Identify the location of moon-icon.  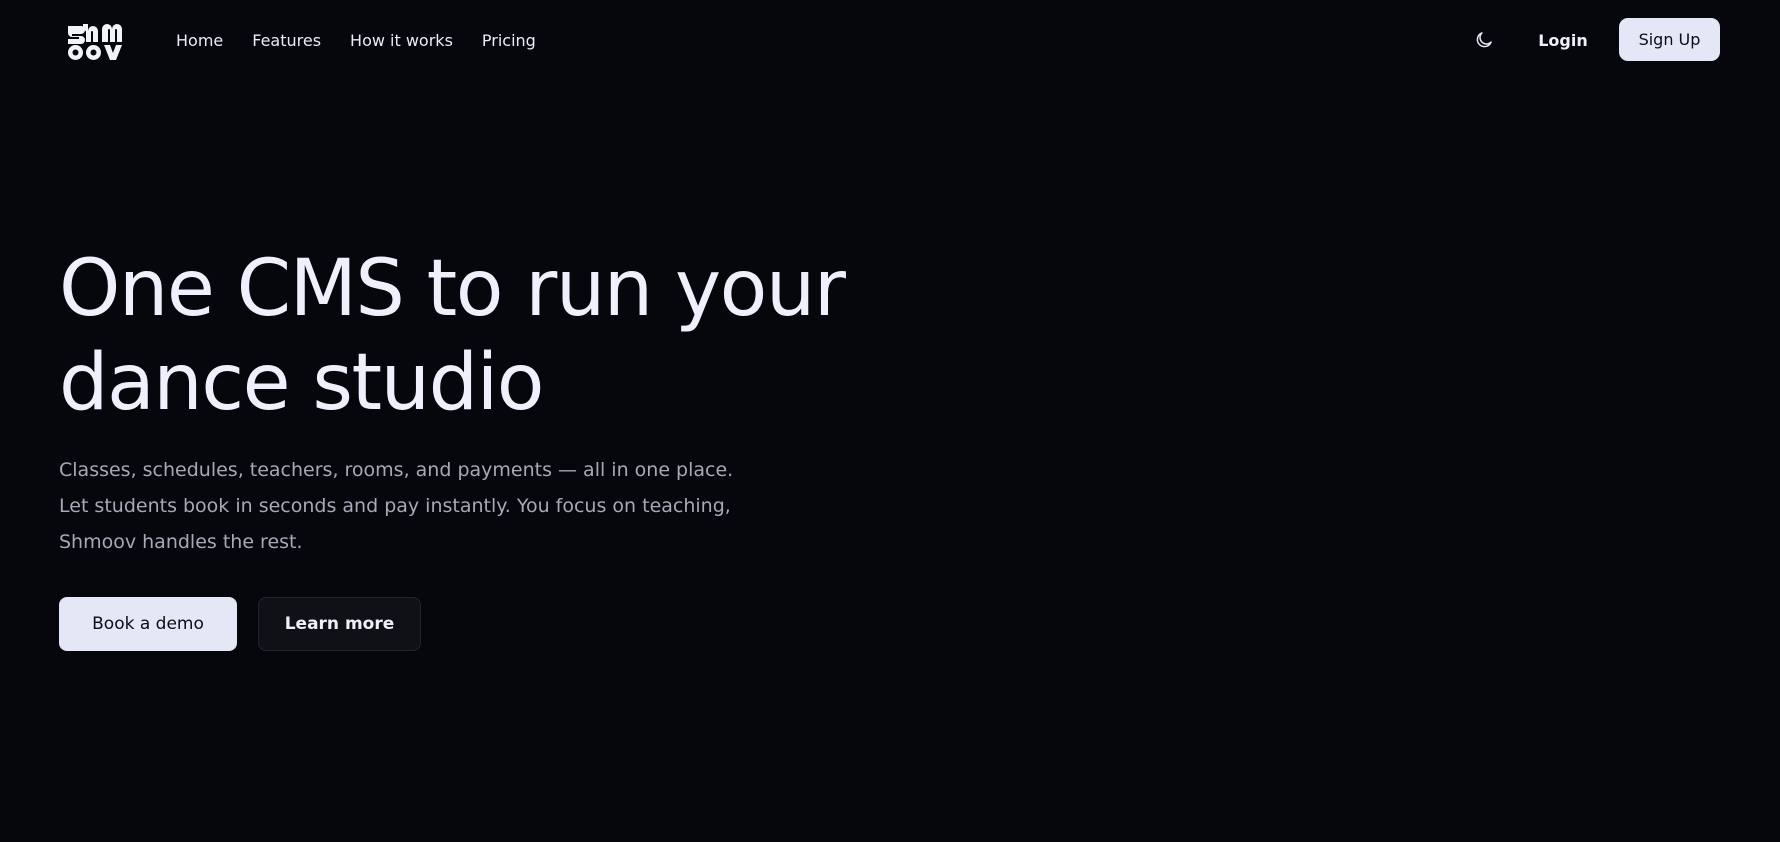
(1484, 40).